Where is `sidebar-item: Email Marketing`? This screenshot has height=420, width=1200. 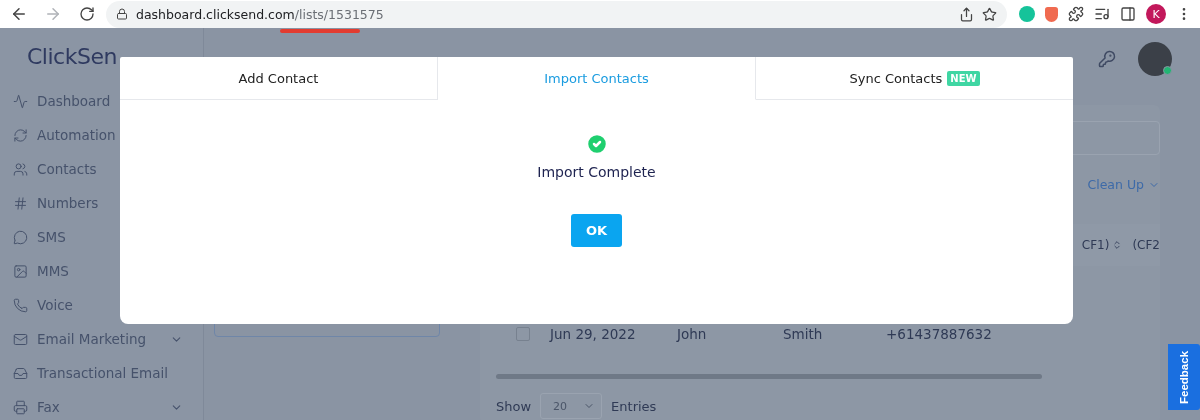
sidebar-item: Email Marketing is located at coordinates (101, 339).